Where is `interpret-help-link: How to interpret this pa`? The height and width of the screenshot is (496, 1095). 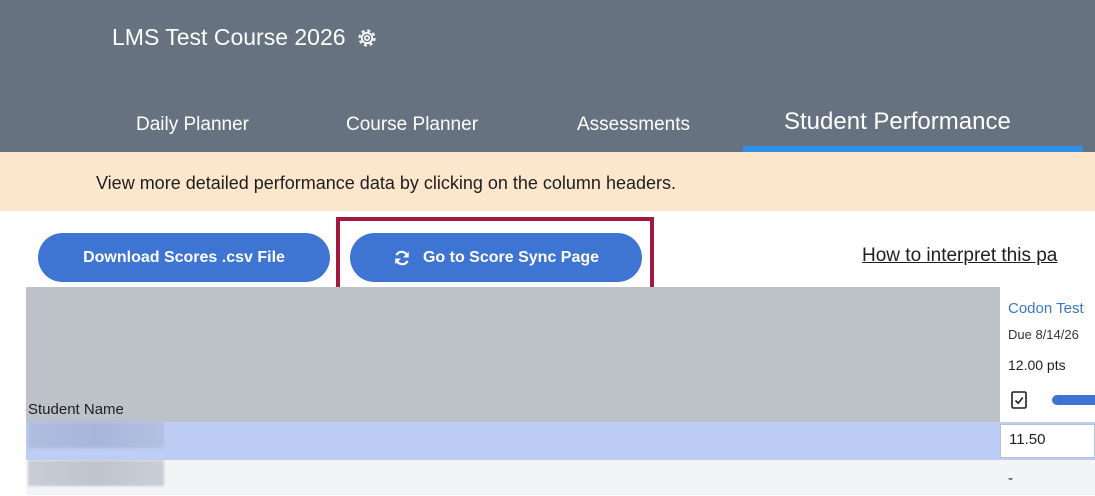 interpret-help-link: How to interpret this pa is located at coordinates (978, 256).